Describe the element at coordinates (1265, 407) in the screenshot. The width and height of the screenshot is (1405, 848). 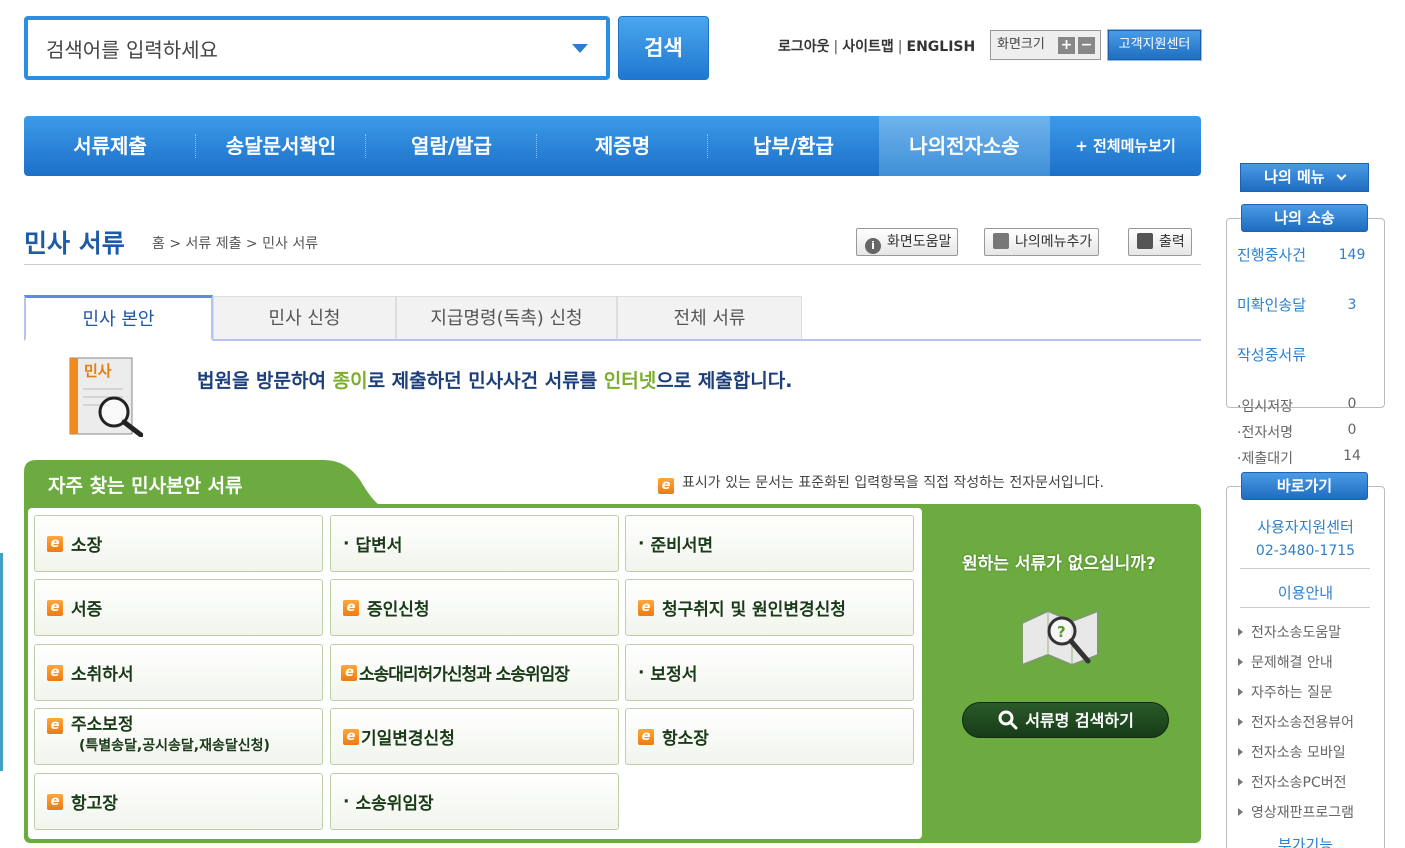
I see `draft-label: ·임시저장` at that location.